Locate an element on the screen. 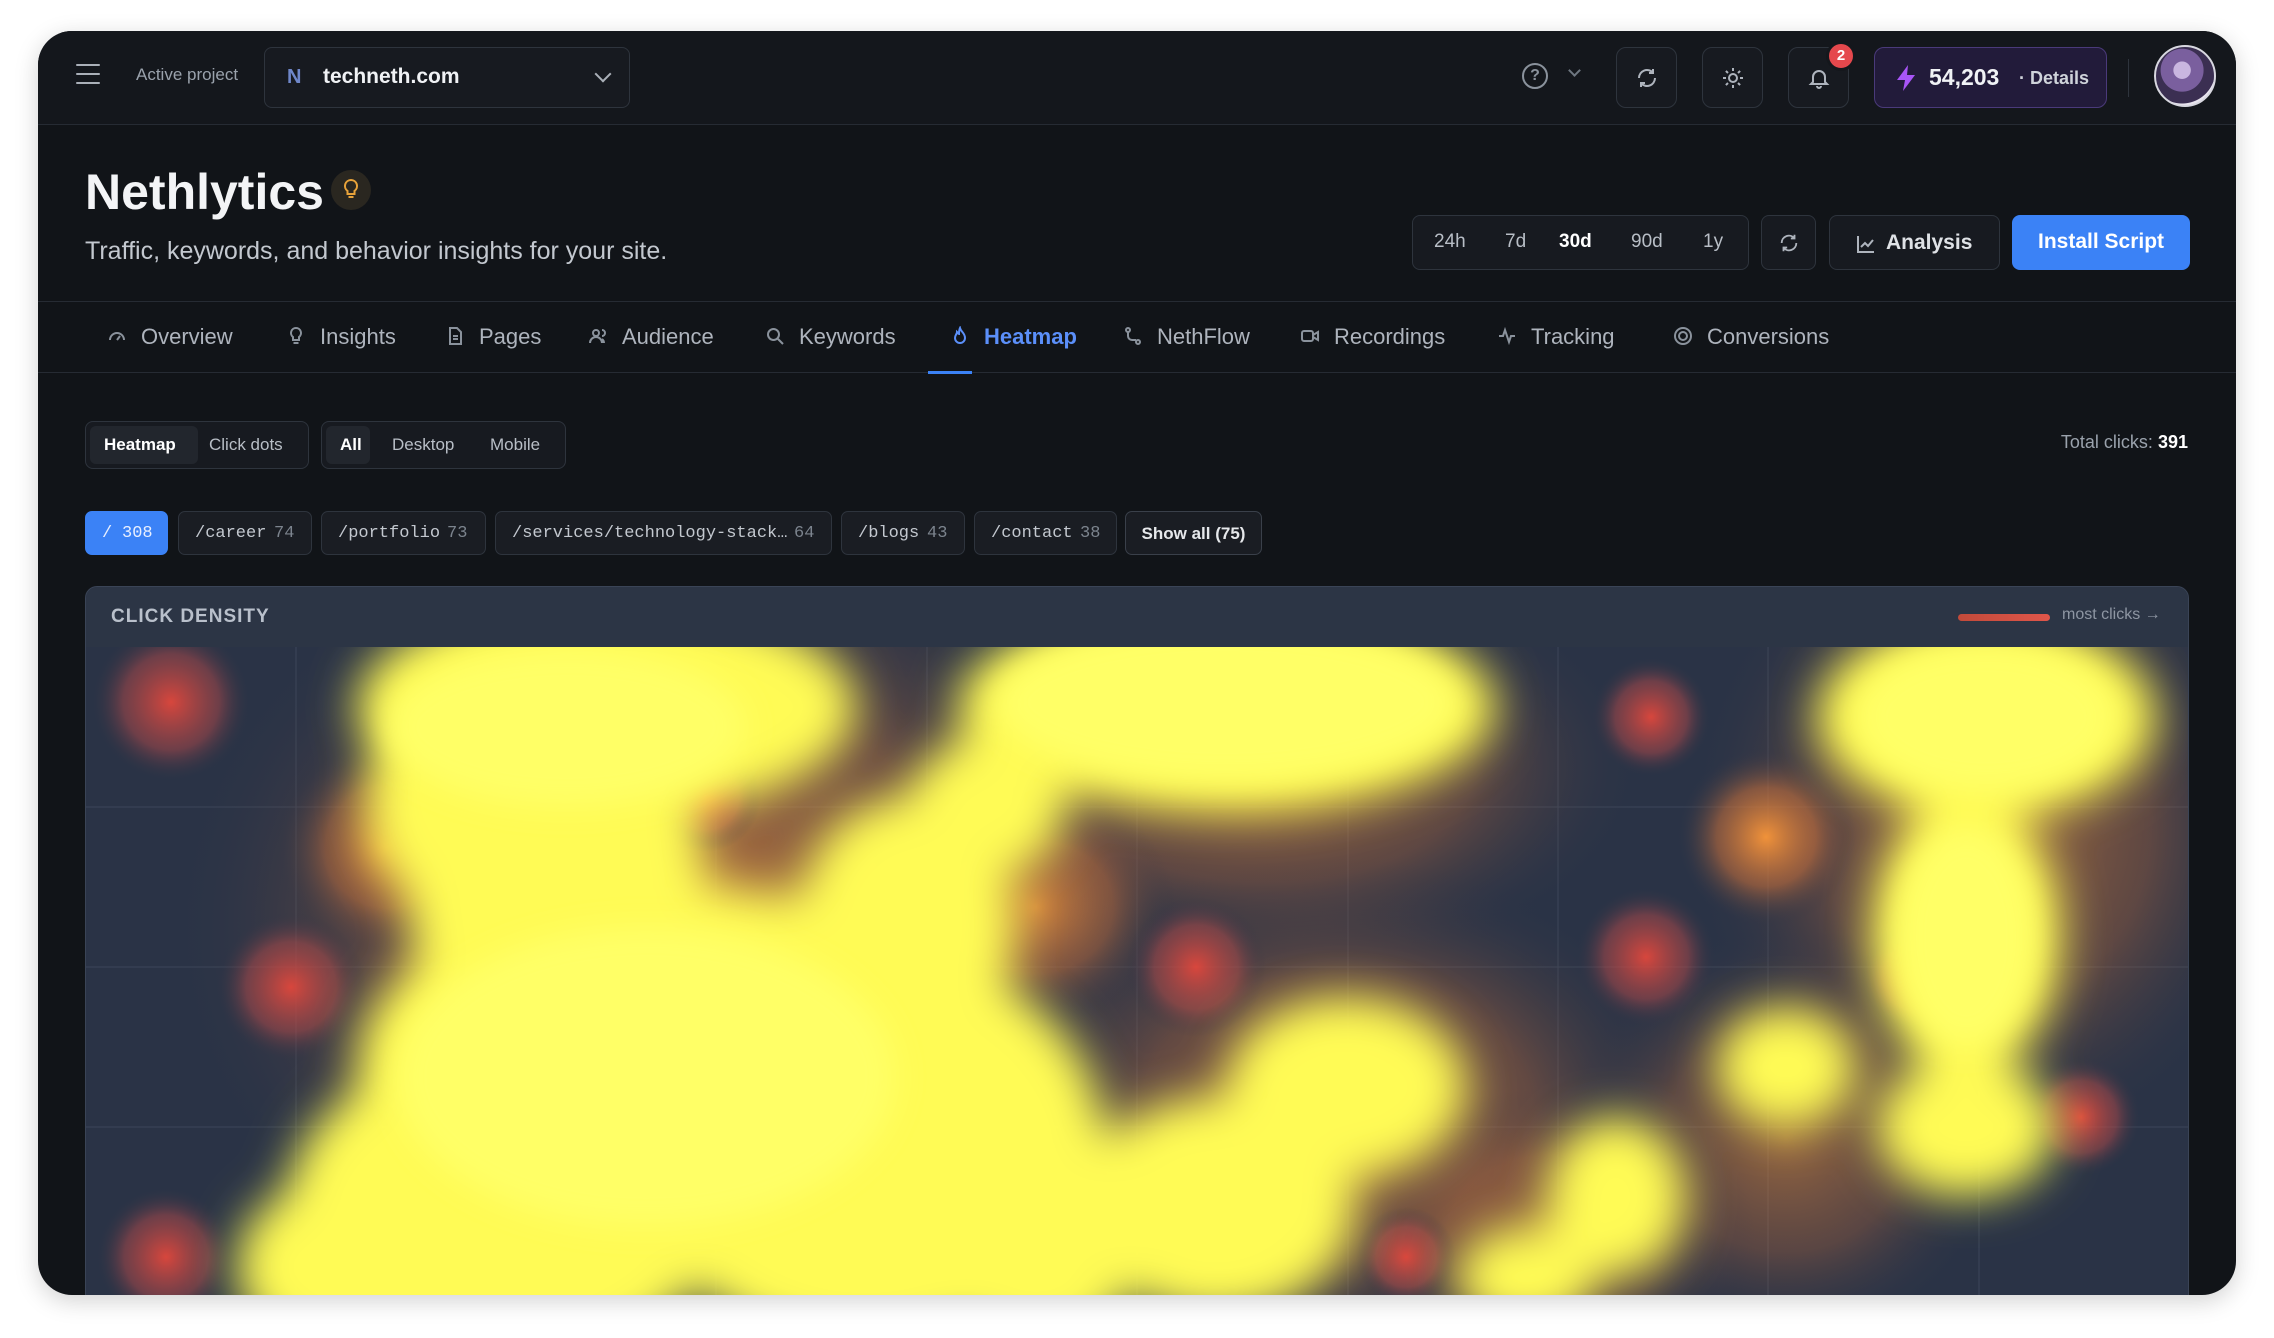 The height and width of the screenshot is (1338, 2274). sync-button is located at coordinates (1646, 77).